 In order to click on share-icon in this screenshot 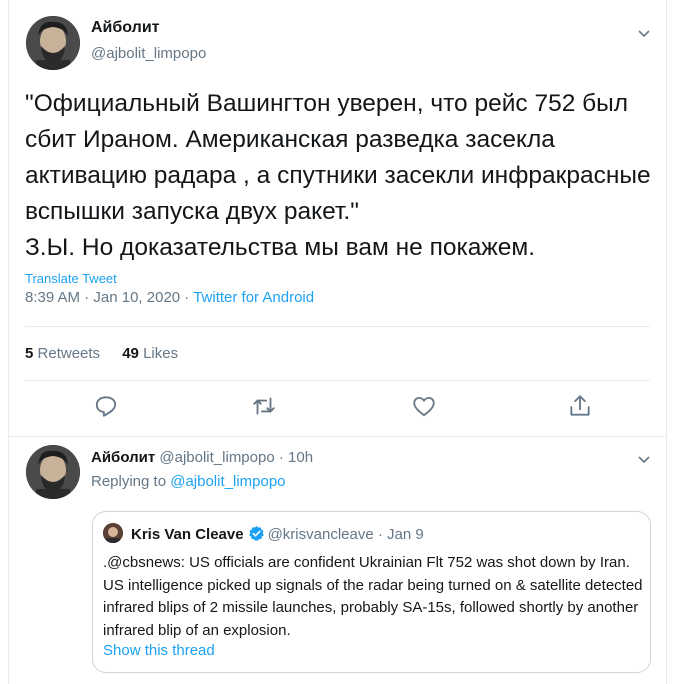, I will do `click(580, 406)`.